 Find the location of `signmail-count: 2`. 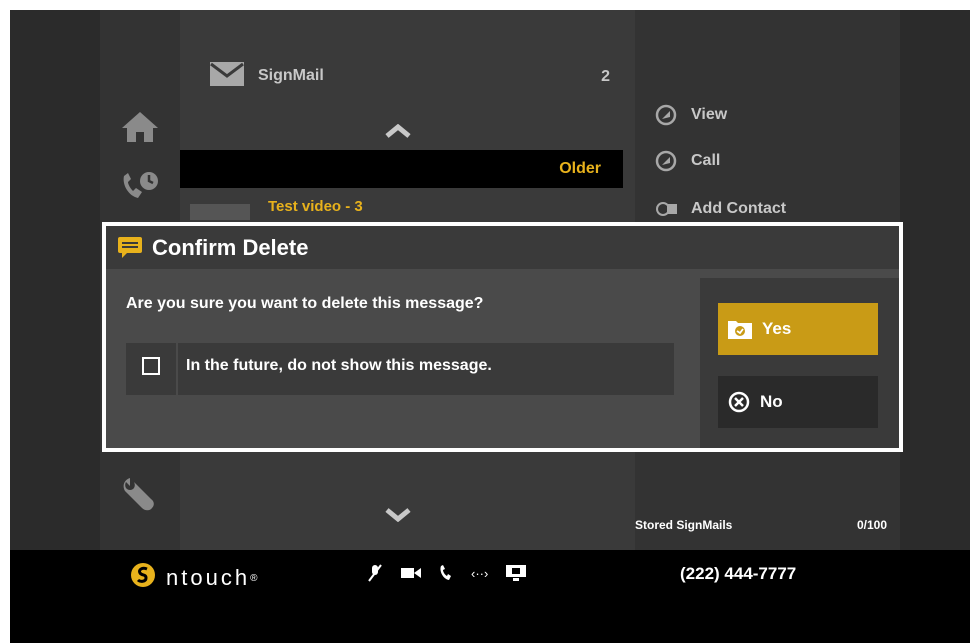

signmail-count: 2 is located at coordinates (605, 76).